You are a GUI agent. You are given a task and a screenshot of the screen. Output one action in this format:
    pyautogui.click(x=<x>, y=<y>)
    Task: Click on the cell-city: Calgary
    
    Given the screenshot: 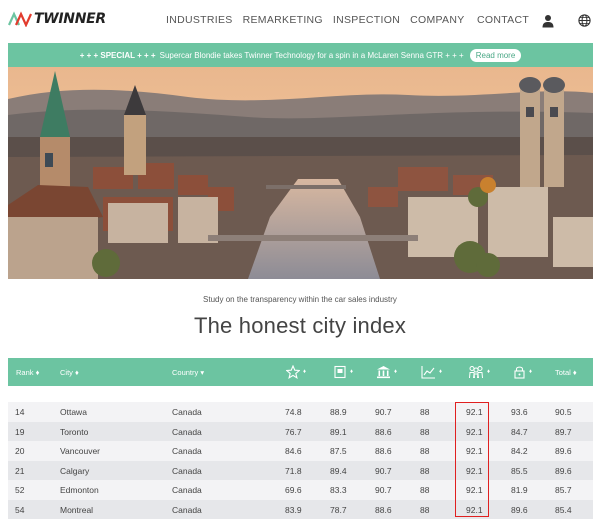 What is the action you would take?
    pyautogui.click(x=75, y=470)
    